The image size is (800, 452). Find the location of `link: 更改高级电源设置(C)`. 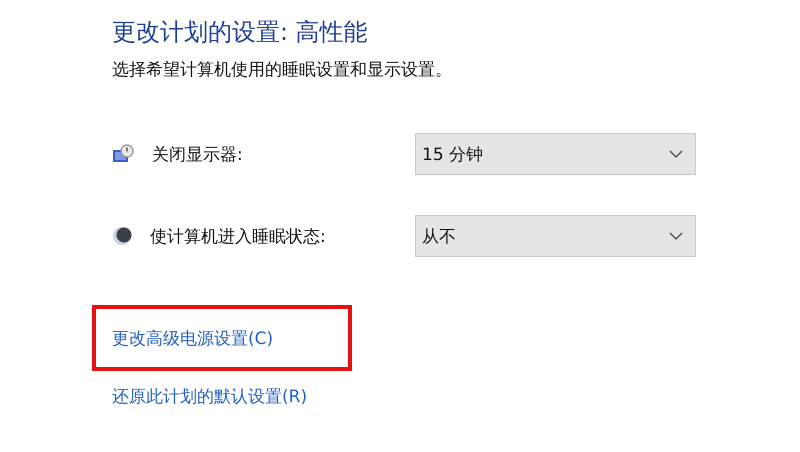

link: 更改高级电源设置(C) is located at coordinates (193, 338).